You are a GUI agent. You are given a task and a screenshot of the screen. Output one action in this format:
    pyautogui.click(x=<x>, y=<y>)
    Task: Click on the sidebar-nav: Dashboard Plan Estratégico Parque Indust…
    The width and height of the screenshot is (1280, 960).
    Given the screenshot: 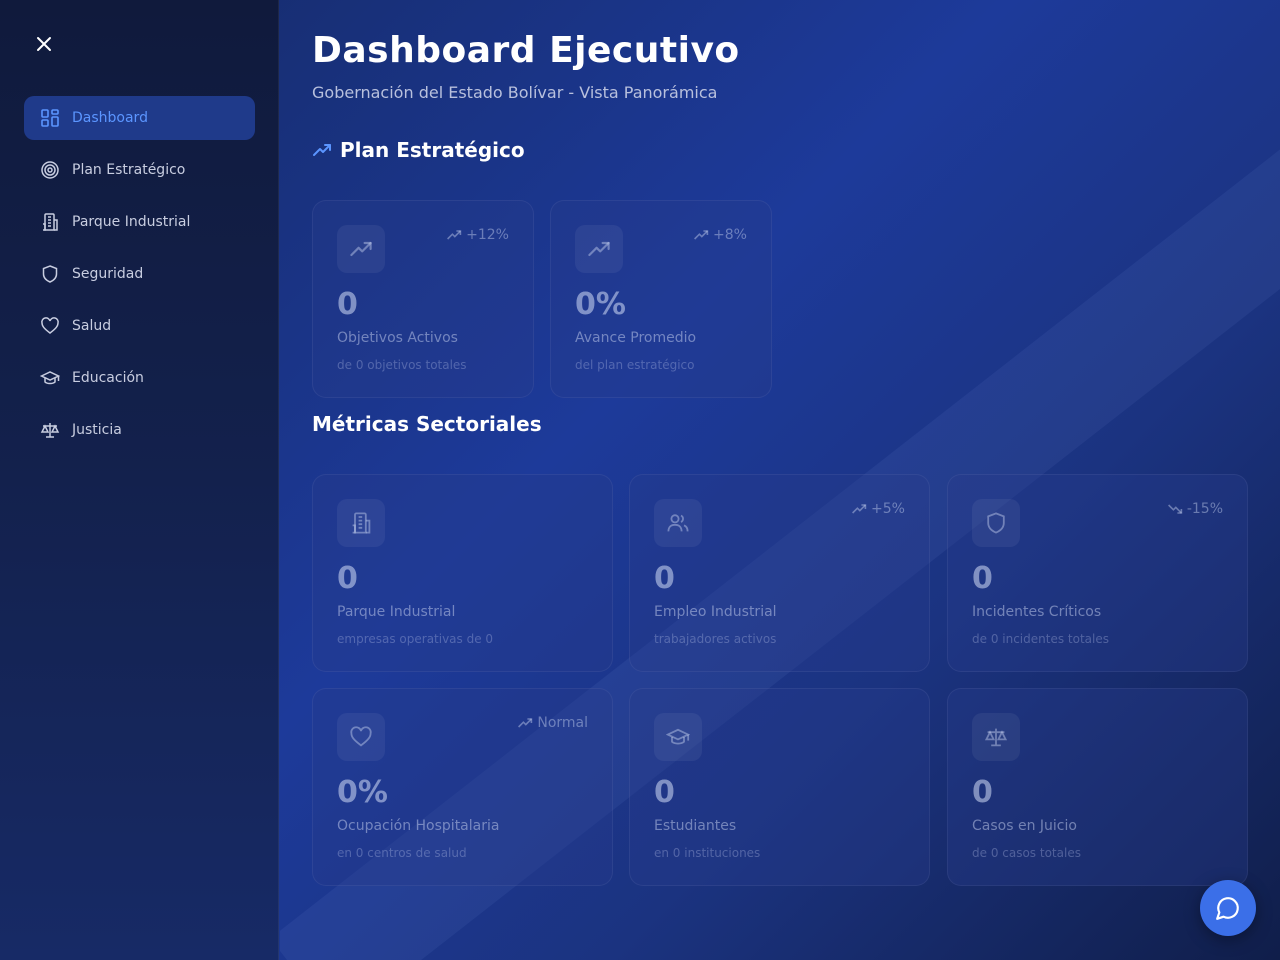 What is the action you would take?
    pyautogui.click(x=139, y=278)
    